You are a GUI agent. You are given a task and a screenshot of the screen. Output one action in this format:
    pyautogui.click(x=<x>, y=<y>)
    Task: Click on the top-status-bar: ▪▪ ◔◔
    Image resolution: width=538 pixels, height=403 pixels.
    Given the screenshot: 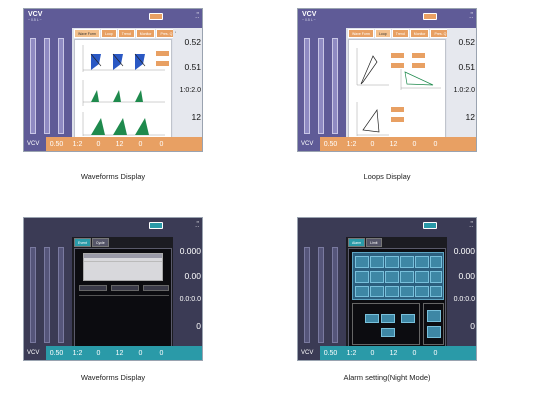 What is the action you would take?
    pyautogui.click(x=387, y=227)
    